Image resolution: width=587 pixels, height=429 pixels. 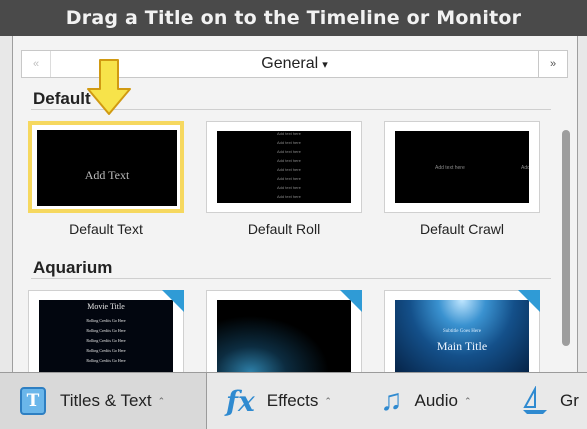 I want to click on next-category-button: », so click(x=552, y=64).